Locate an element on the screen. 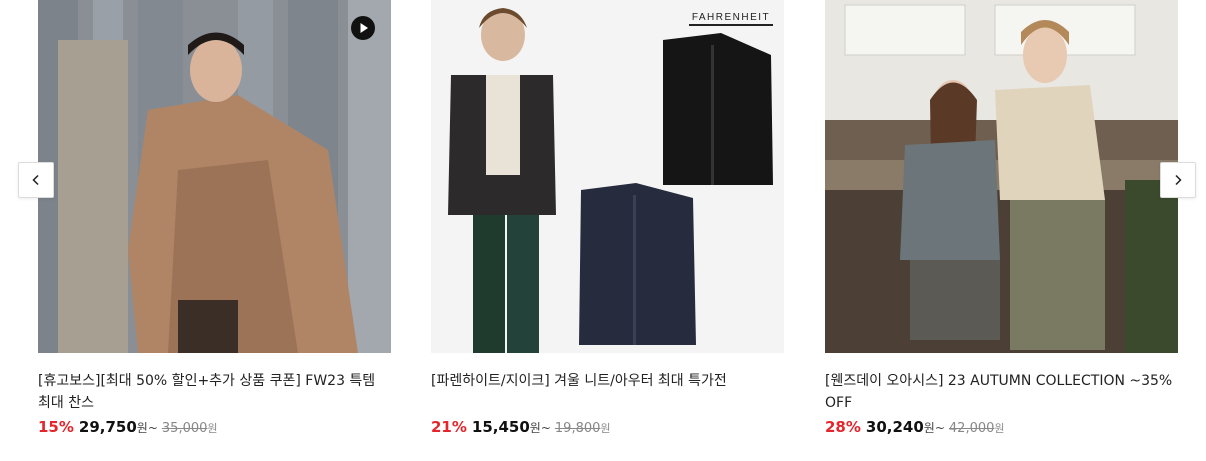 This screenshot has width=1206, height=461. price-row: 15% 29,750원~ 35,000원 is located at coordinates (214, 427).